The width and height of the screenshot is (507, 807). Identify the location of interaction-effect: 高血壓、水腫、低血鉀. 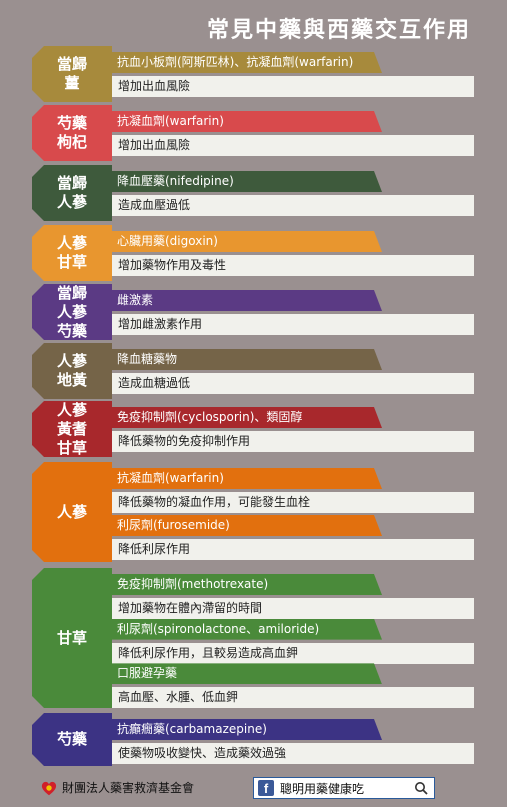
(293, 698).